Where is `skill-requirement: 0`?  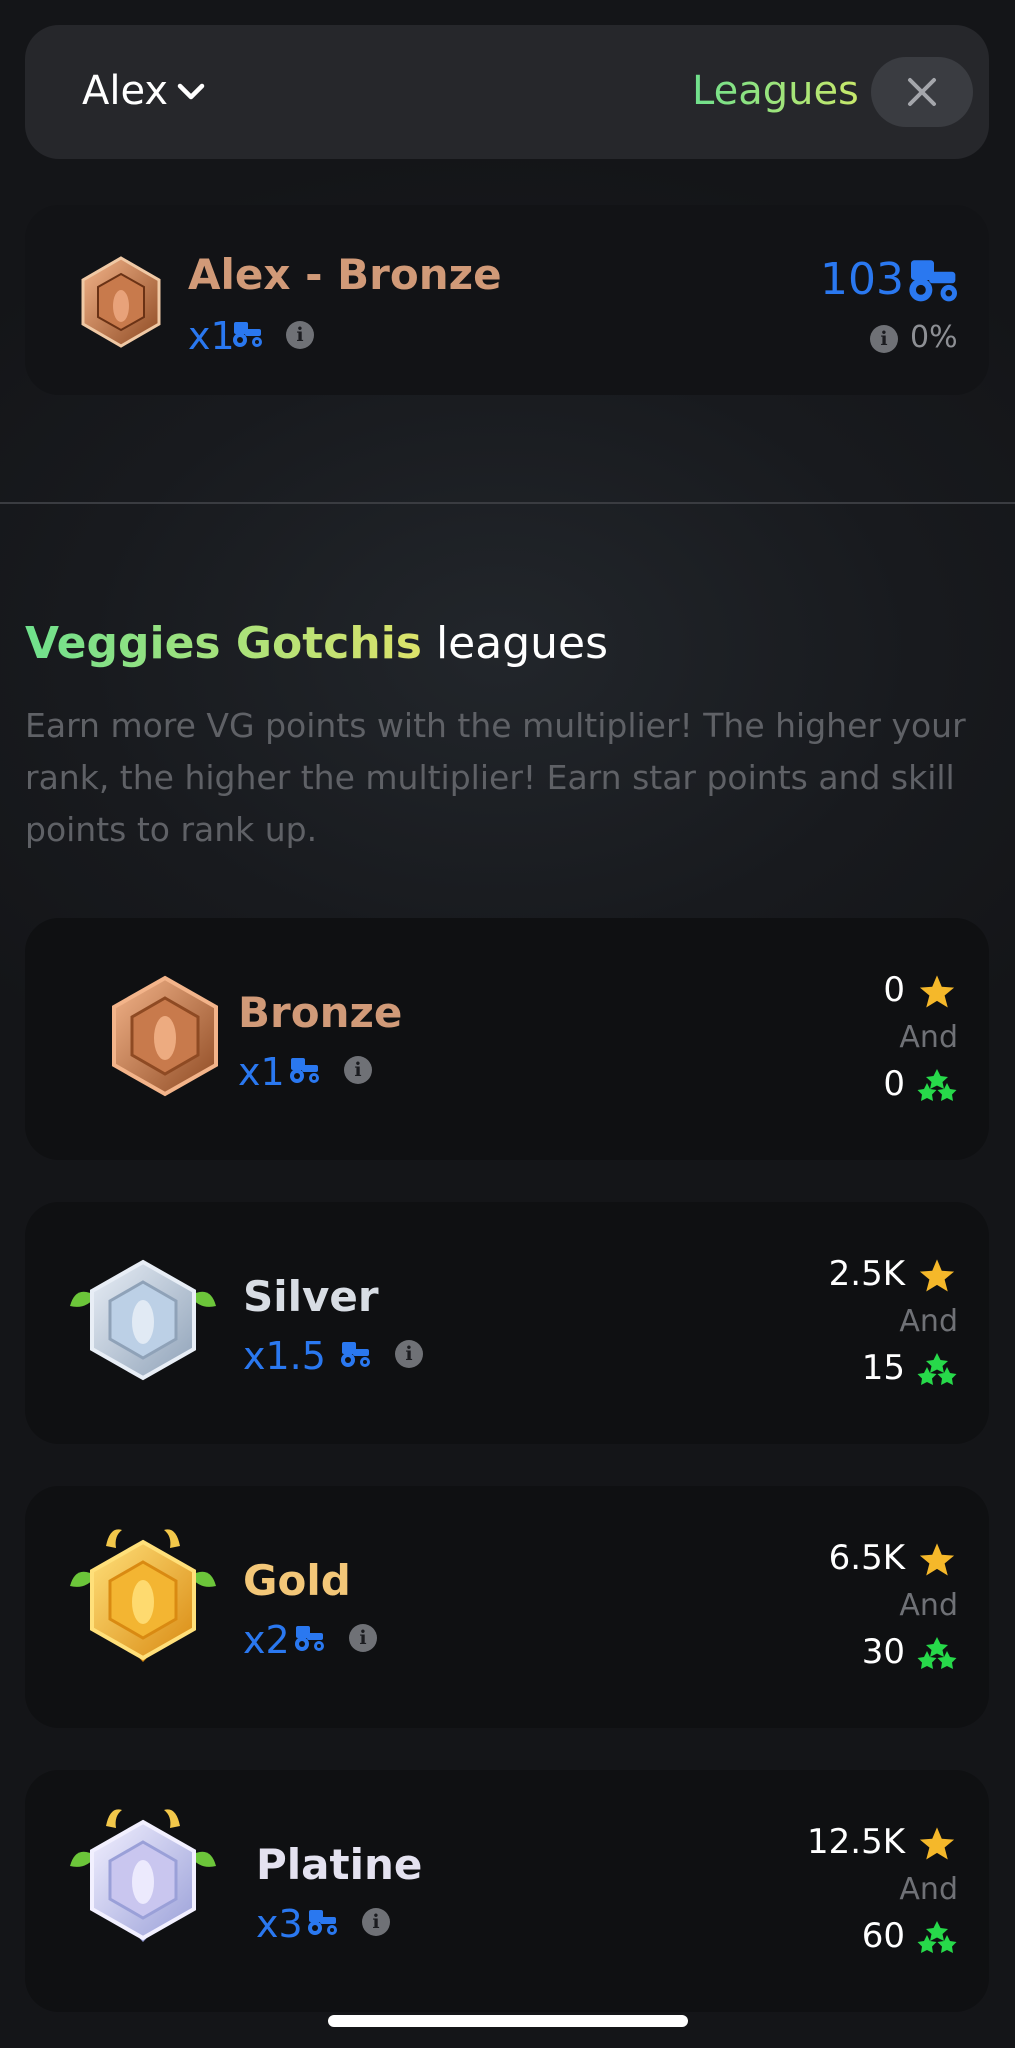
skill-requirement: 0 is located at coordinates (894, 1084).